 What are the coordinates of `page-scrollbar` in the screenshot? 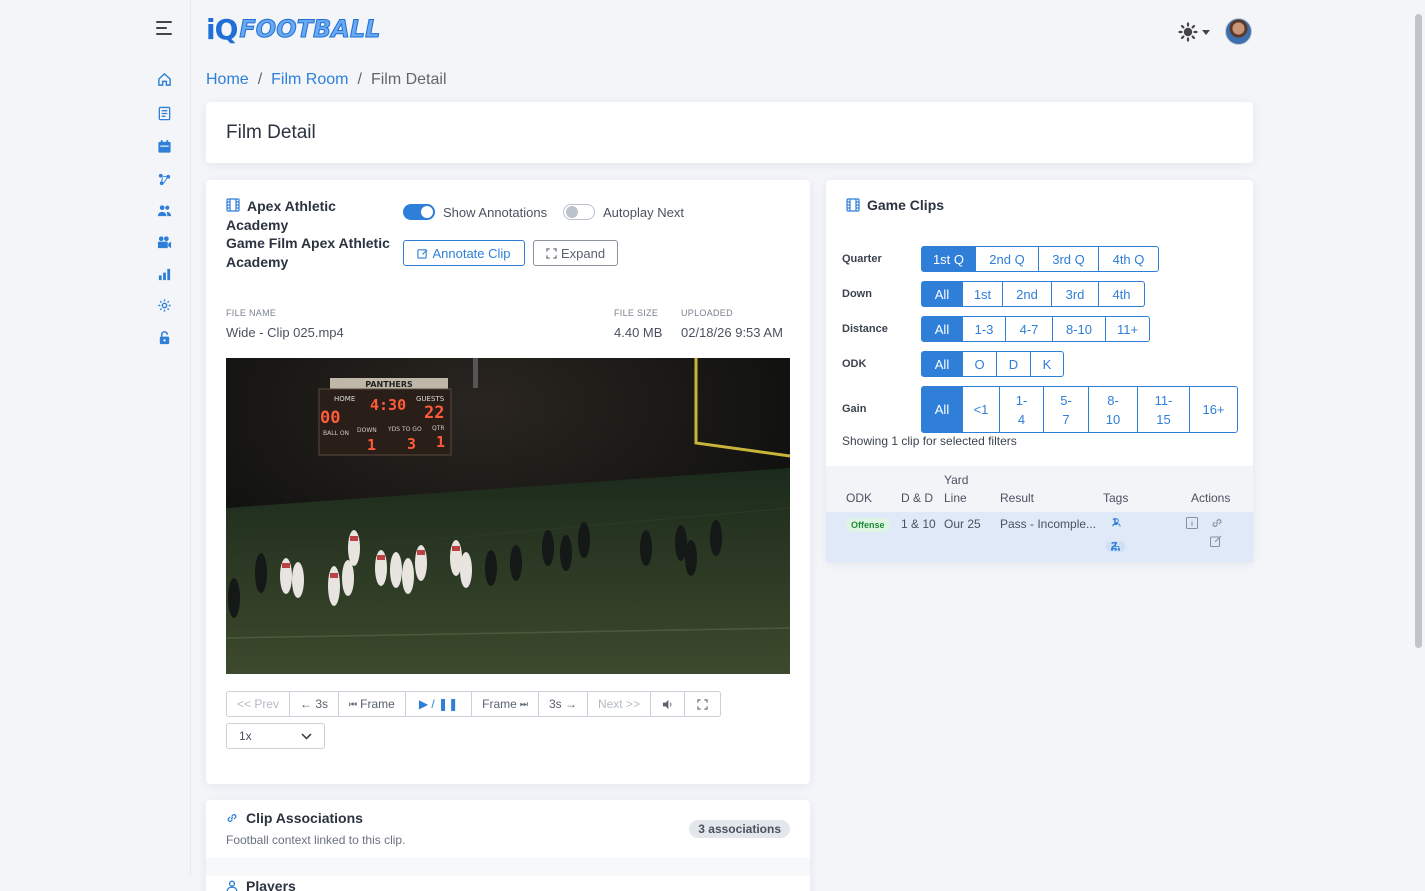 It's located at (1418, 331).